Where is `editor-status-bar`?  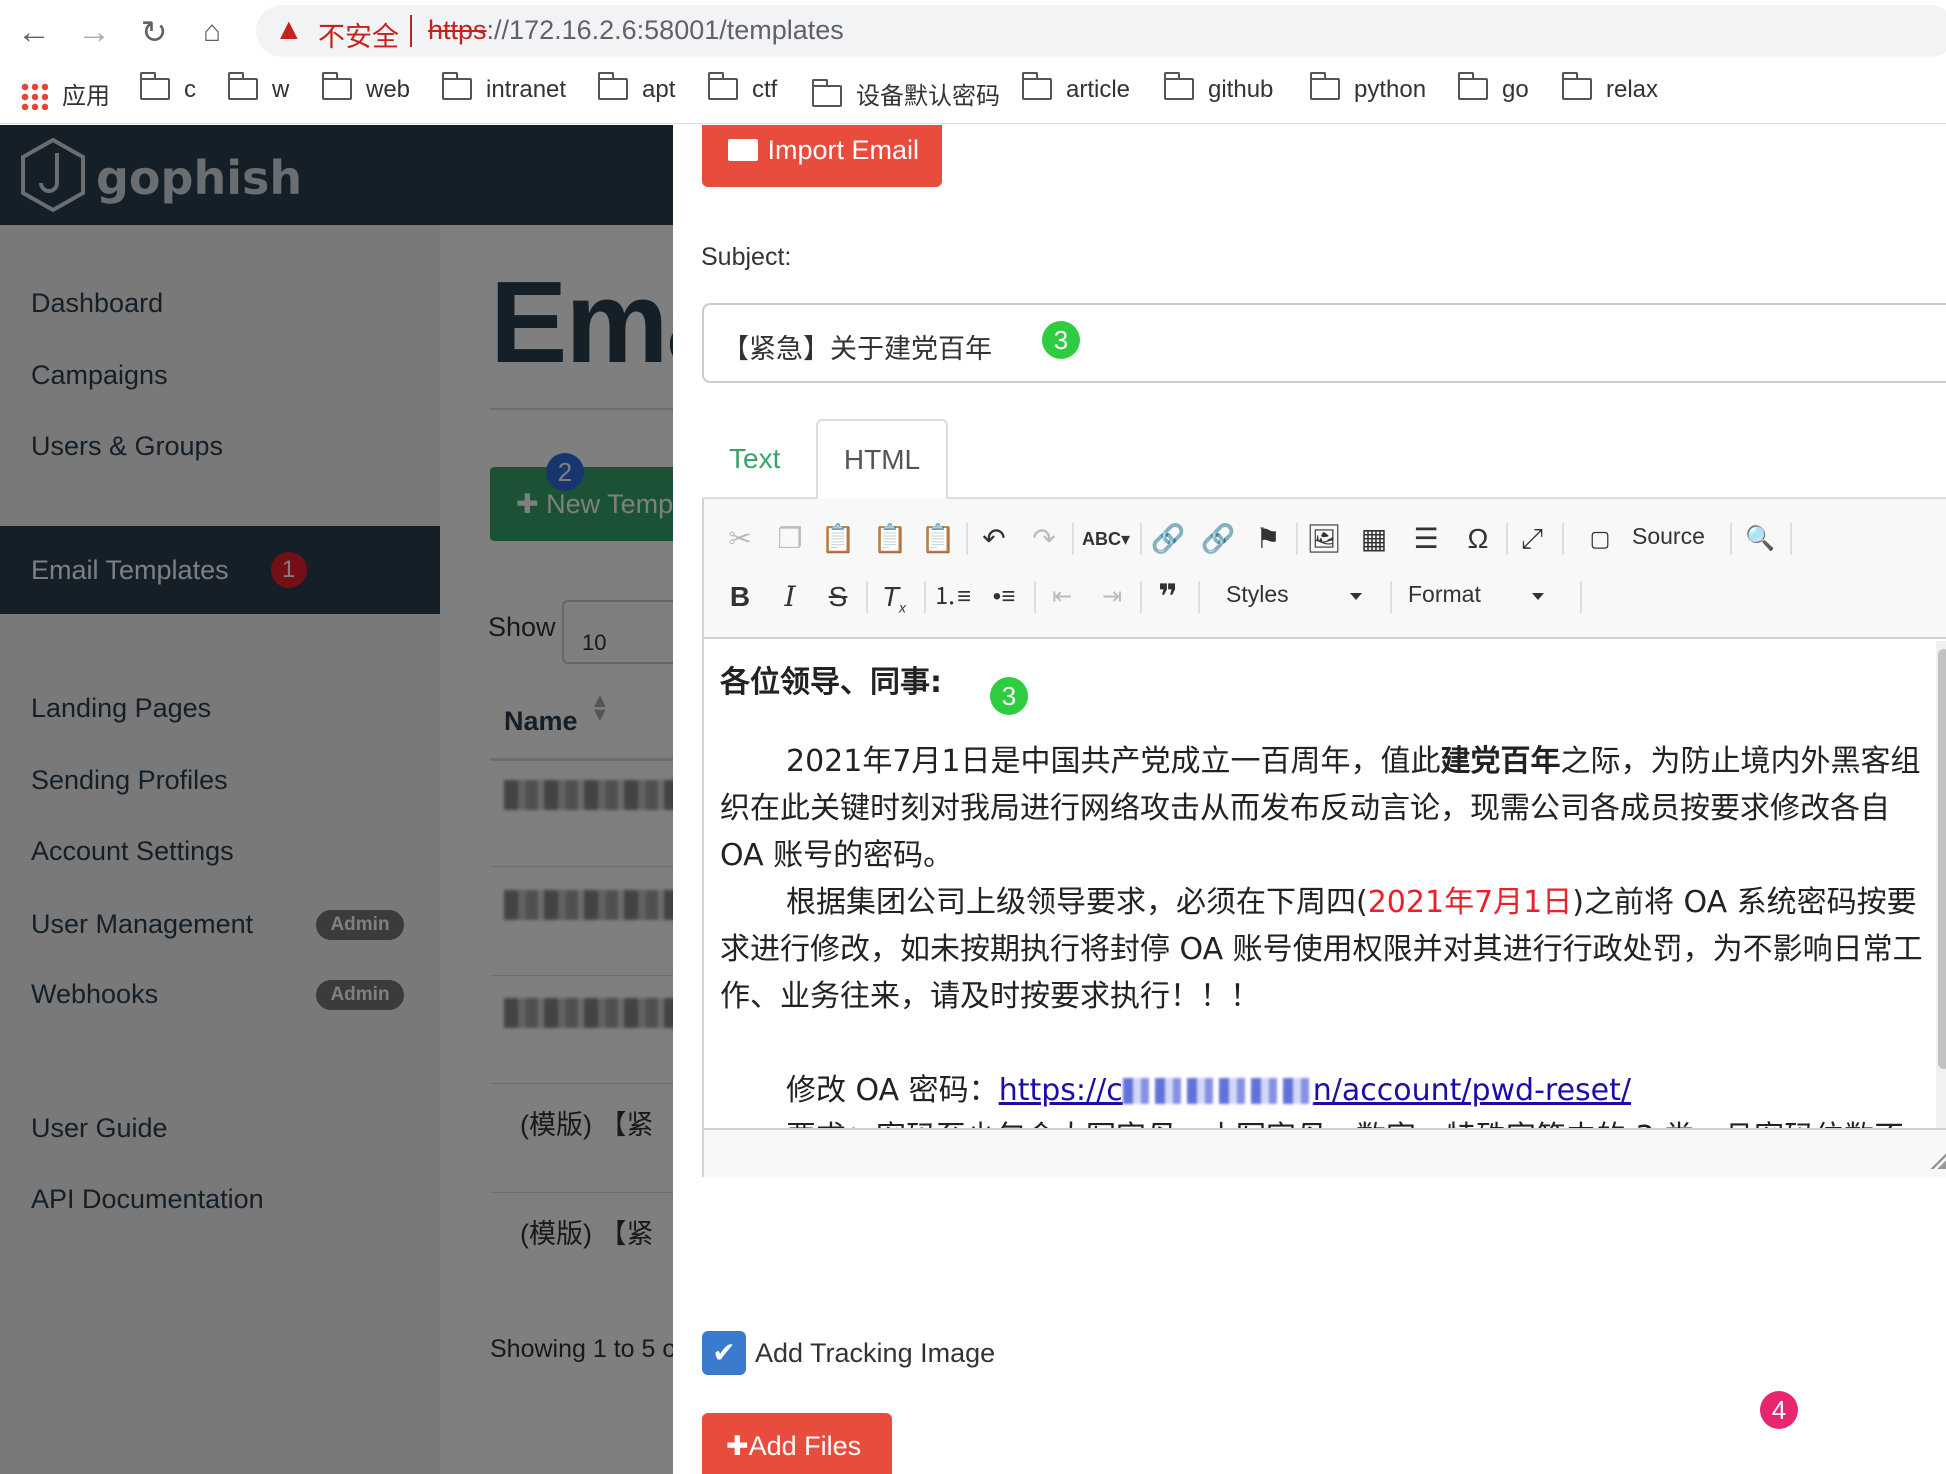 editor-status-bar is located at coordinates (1325, 1152).